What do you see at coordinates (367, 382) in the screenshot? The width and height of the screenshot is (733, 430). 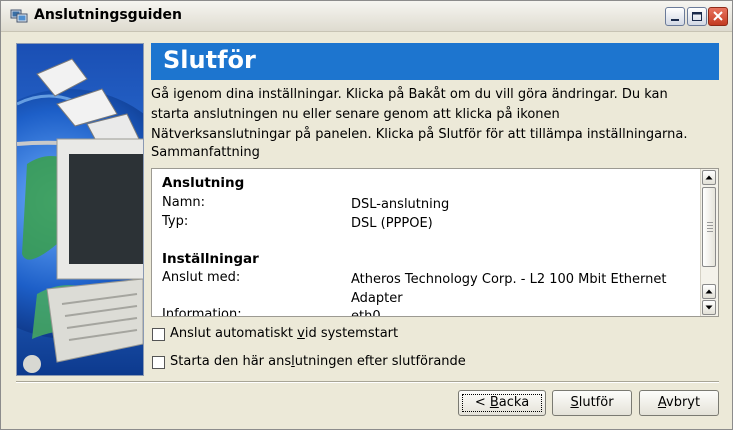 I see `separator` at bounding box center [367, 382].